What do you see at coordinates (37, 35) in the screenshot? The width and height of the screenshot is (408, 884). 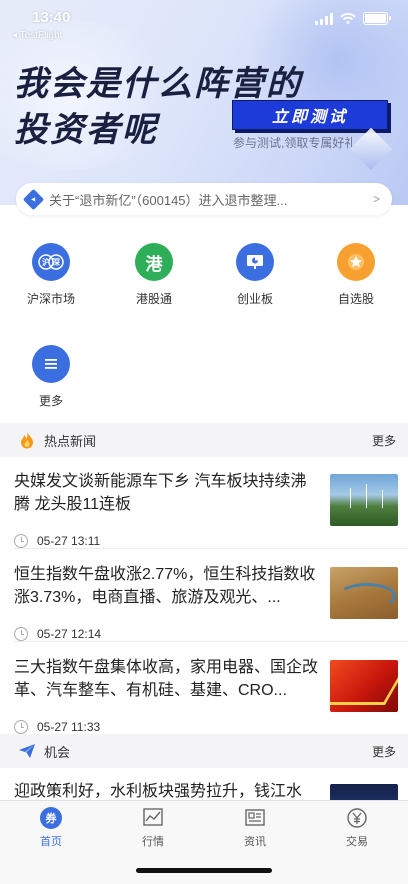 I see `back-to-testflight: ◂ TestFlight` at bounding box center [37, 35].